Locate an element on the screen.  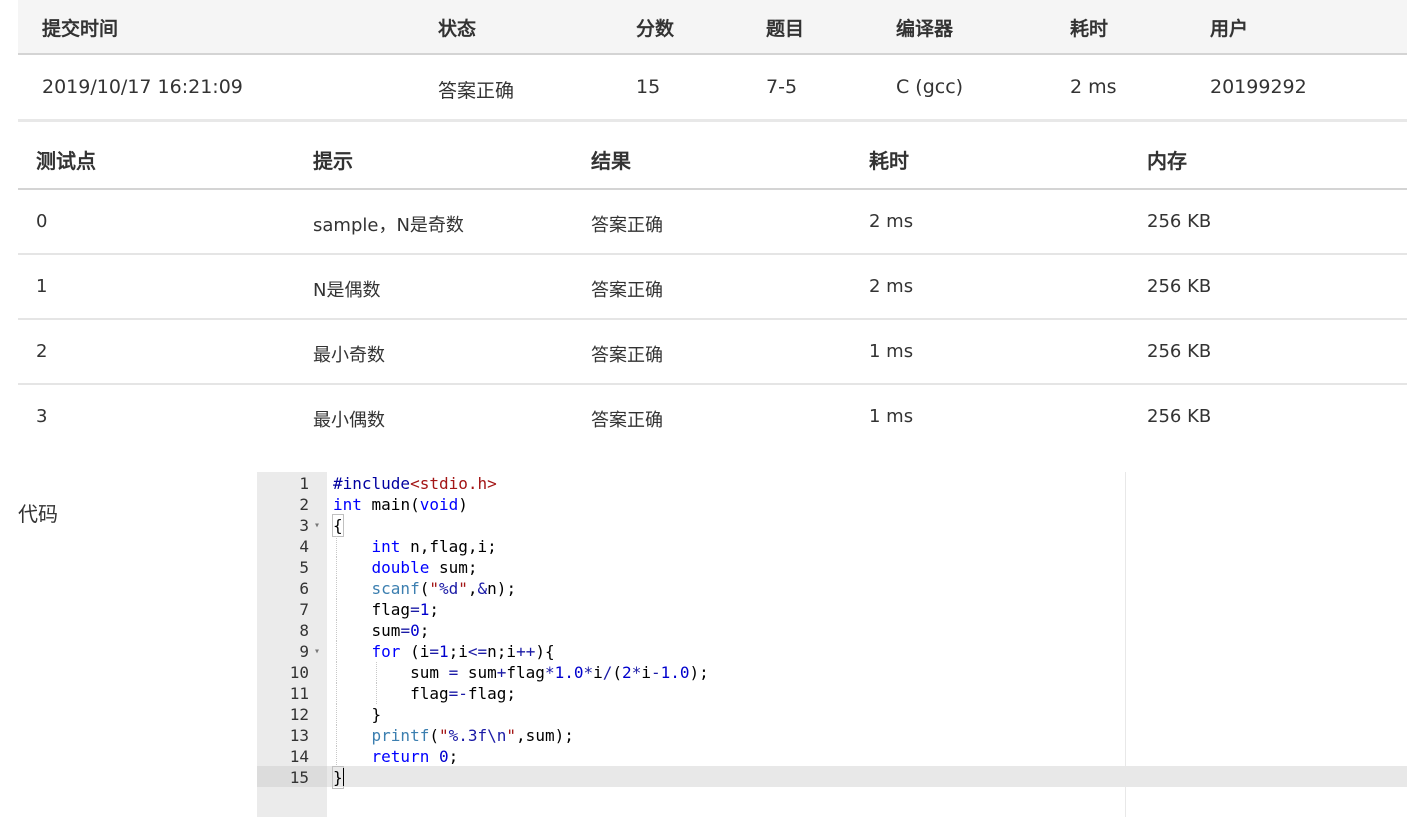
code-line: 7 flag=1; is located at coordinates (832, 609).